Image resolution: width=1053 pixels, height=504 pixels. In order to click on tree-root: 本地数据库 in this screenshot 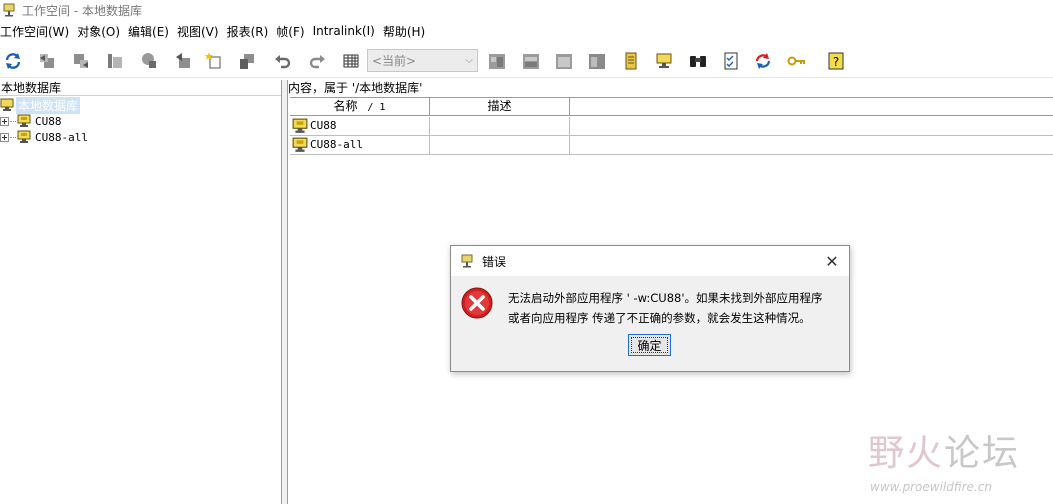, I will do `click(40, 105)`.